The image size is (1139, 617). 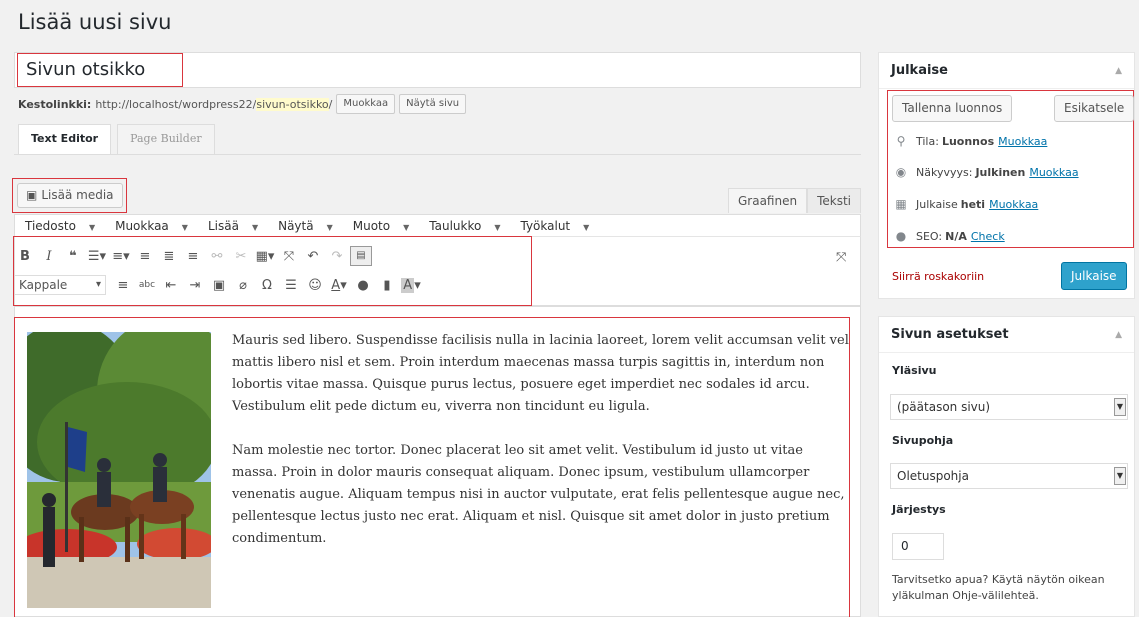 I want to click on permalink-edit-button: Muokkaa, so click(x=366, y=104).